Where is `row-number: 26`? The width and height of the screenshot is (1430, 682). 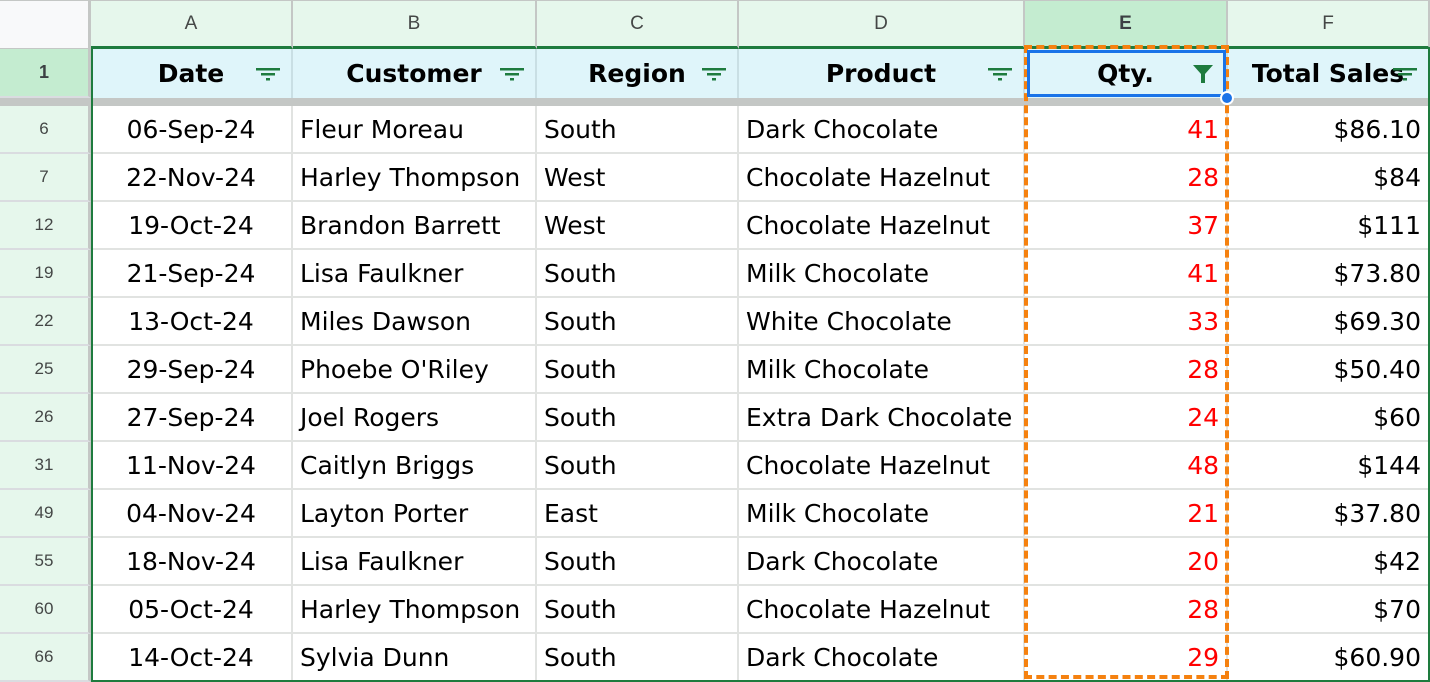 row-number: 26 is located at coordinates (45, 418).